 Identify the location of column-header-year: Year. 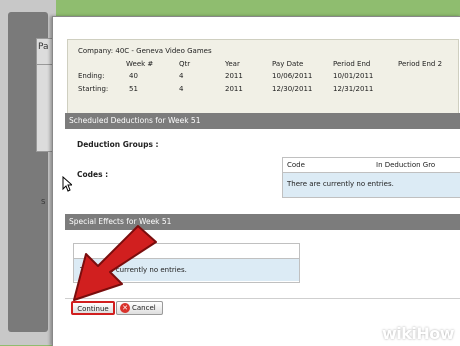
(232, 64).